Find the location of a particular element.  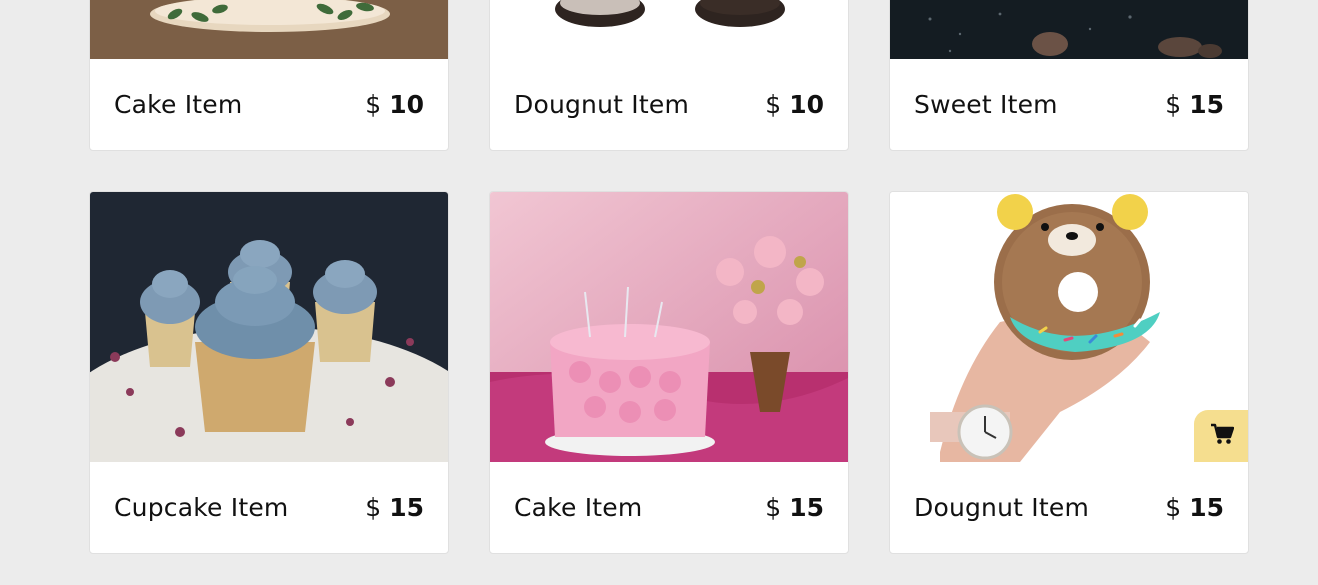

shopping-cart-icon is located at coordinates (1222, 436).